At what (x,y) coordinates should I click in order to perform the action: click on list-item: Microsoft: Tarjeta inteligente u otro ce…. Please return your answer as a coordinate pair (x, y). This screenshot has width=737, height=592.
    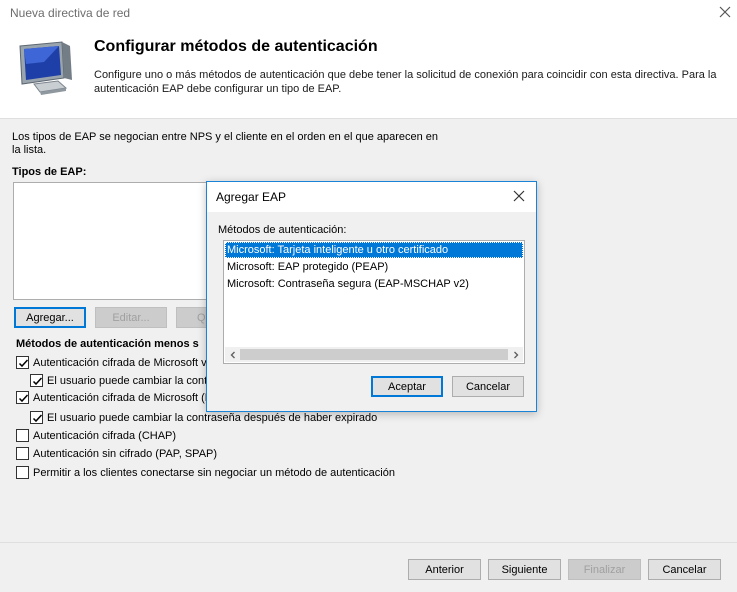
    Looking at the image, I should click on (374, 250).